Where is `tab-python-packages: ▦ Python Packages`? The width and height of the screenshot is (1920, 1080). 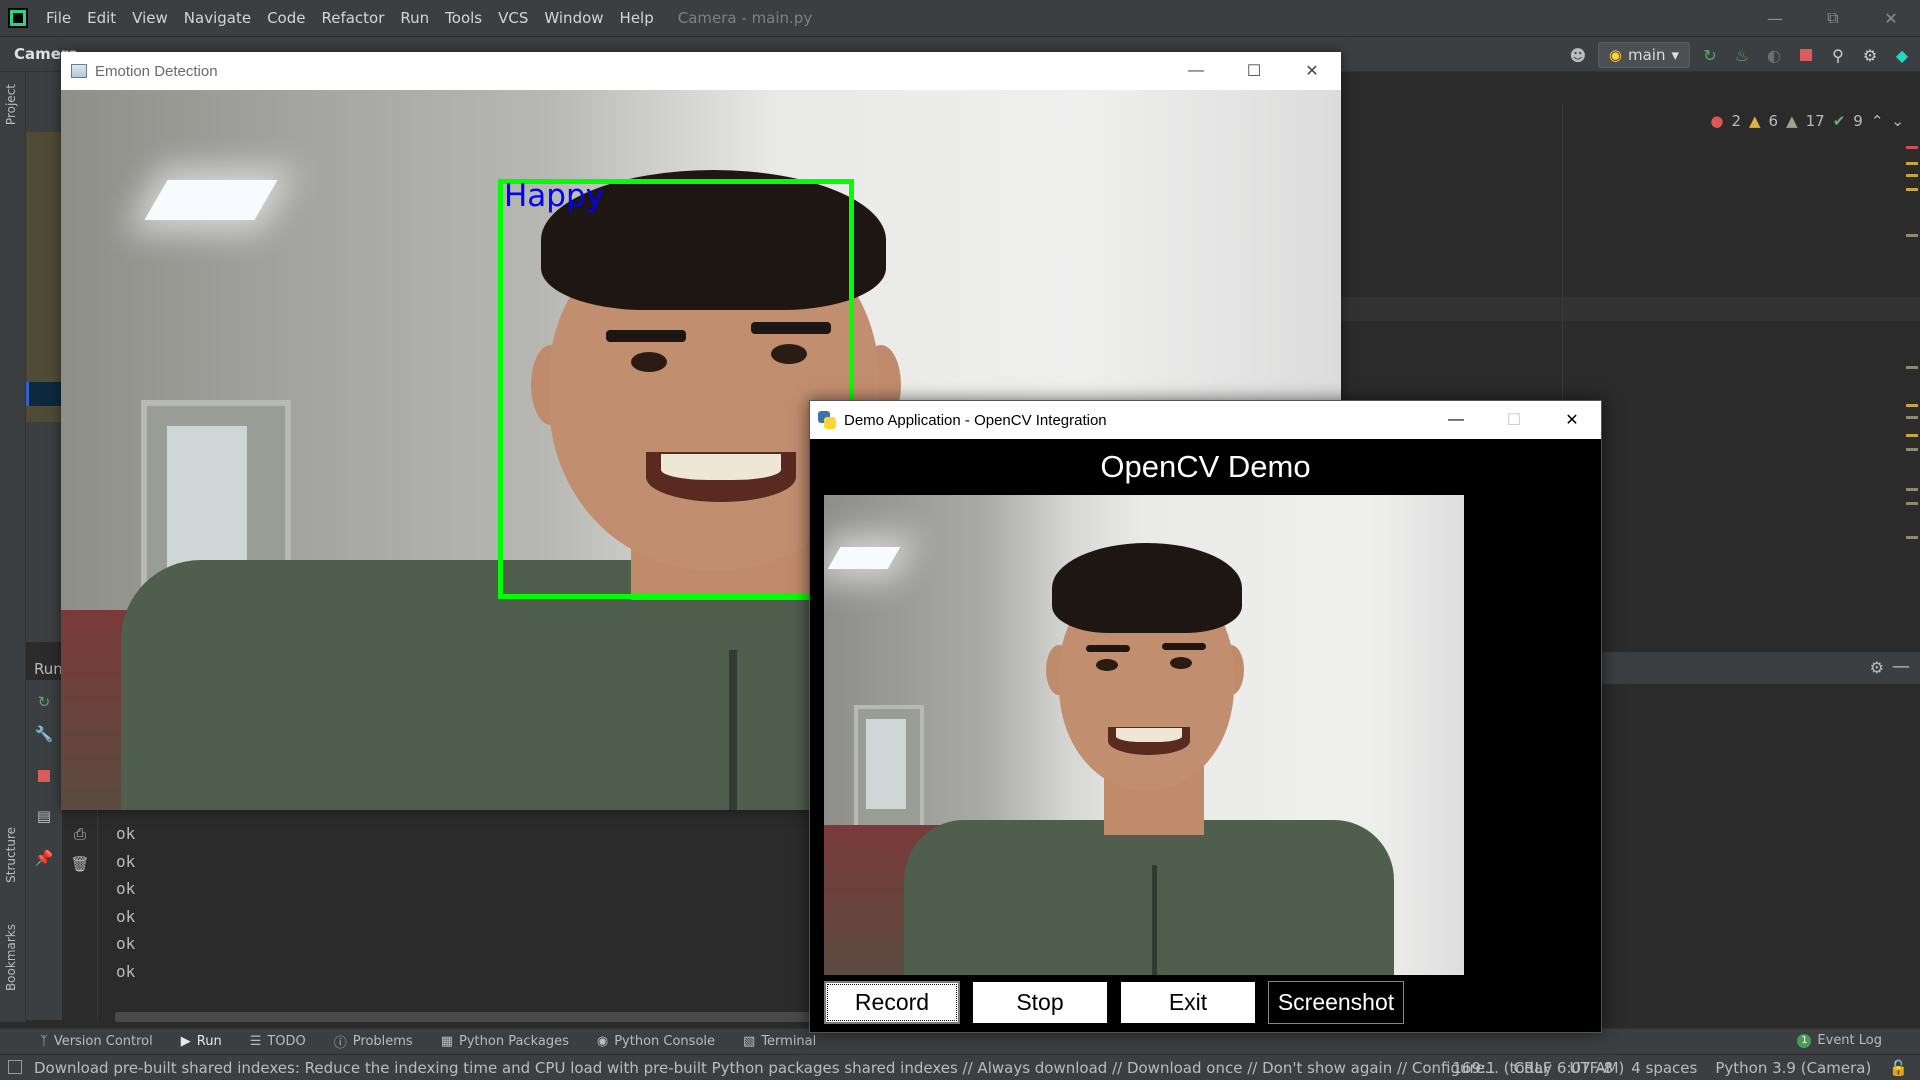
tab-python-packages: ▦ Python Packages is located at coordinates (505, 1041).